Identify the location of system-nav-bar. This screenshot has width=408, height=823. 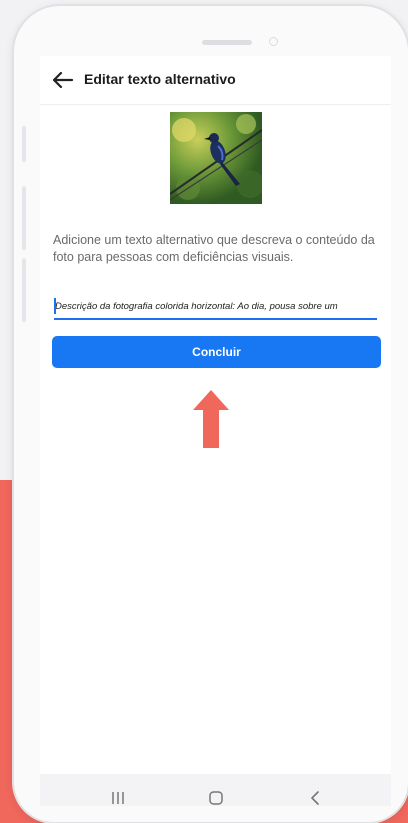
(215, 790).